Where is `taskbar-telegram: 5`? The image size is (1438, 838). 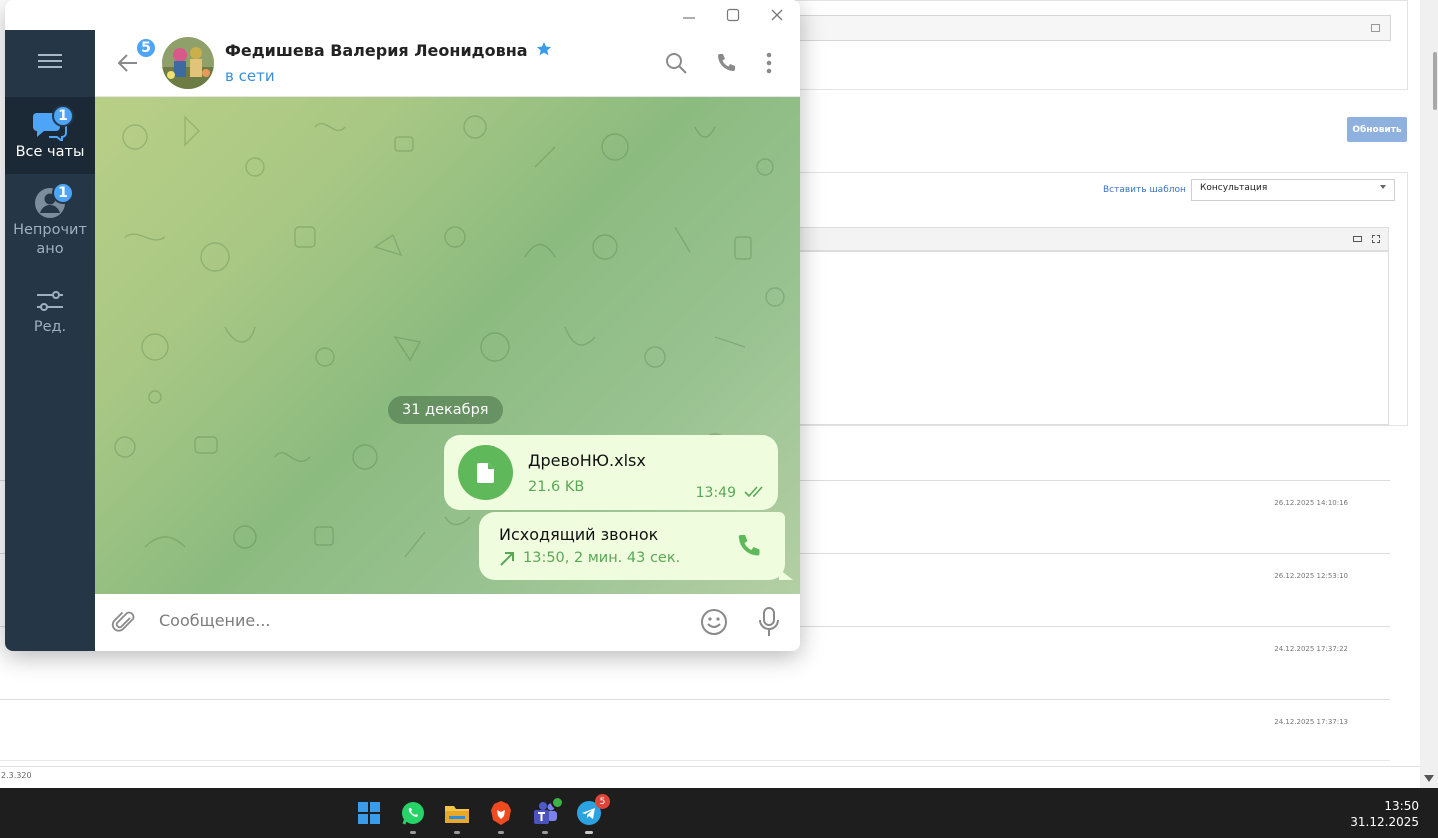
taskbar-telegram: 5 is located at coordinates (592, 814).